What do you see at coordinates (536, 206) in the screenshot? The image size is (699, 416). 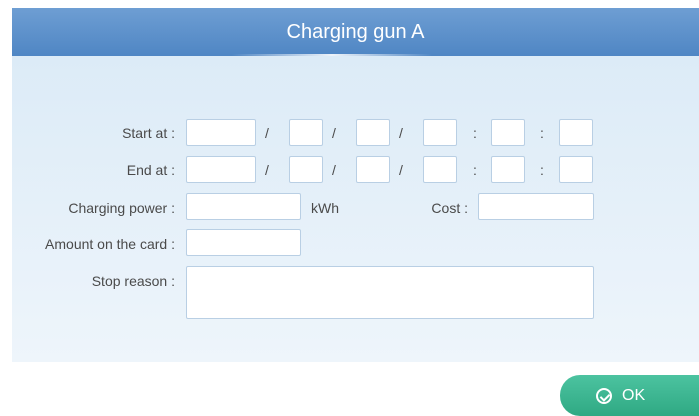 I see `cost-input` at bounding box center [536, 206].